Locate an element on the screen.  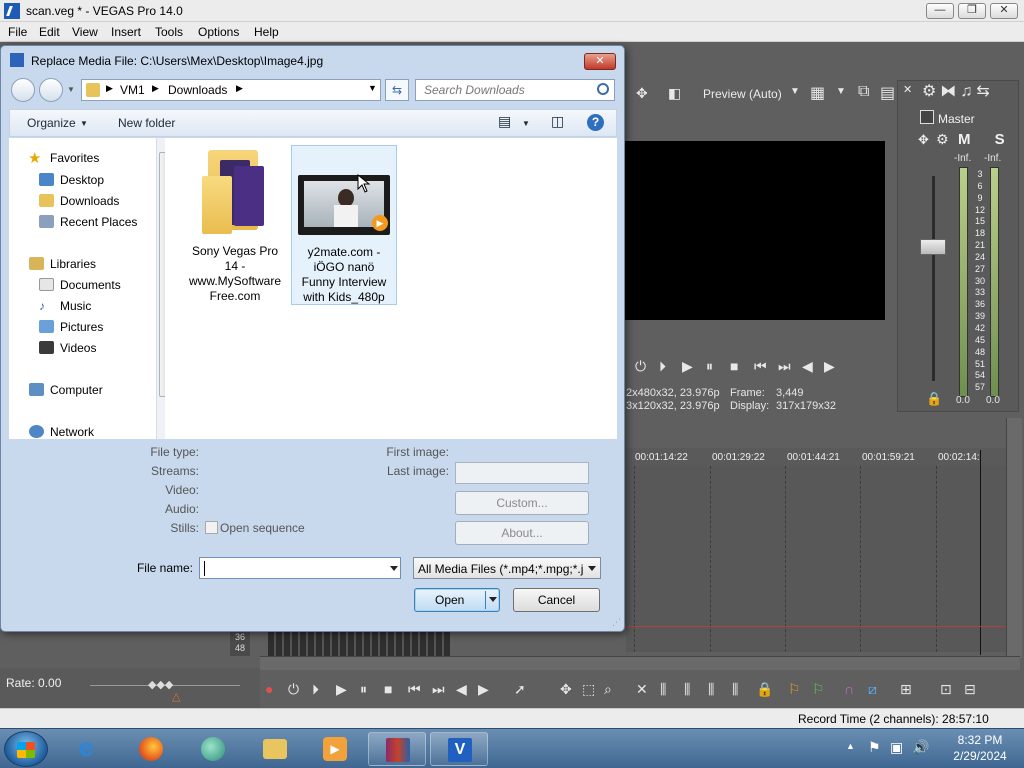
nav-documents: Documents is located at coordinates (80, 285).